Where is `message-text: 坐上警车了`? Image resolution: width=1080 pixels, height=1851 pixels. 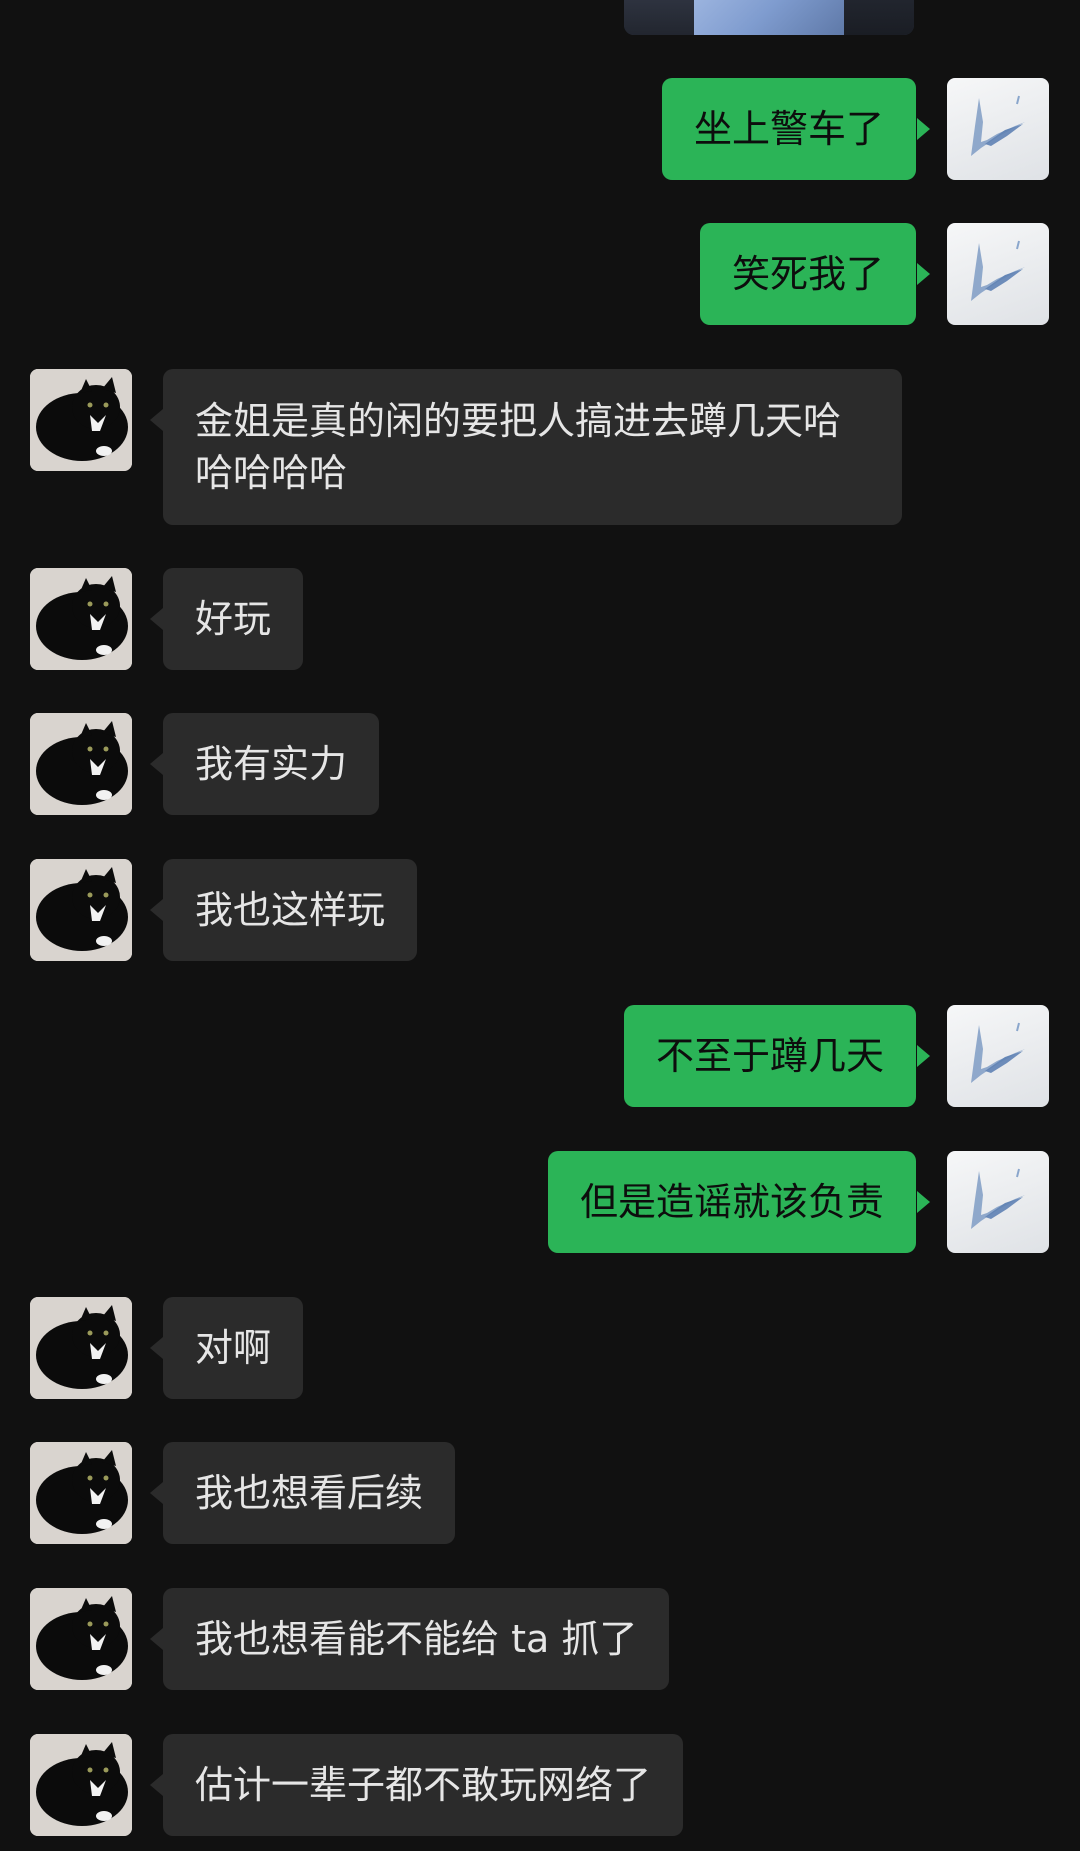
message-text: 坐上警车了 is located at coordinates (788, 129).